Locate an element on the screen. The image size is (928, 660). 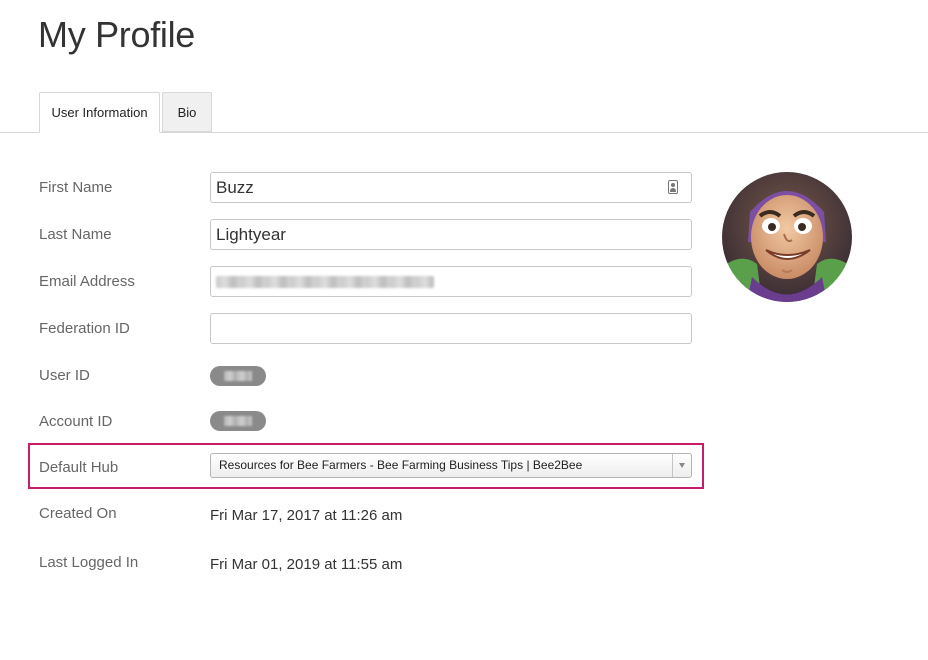
federation-id-input is located at coordinates (451, 328).